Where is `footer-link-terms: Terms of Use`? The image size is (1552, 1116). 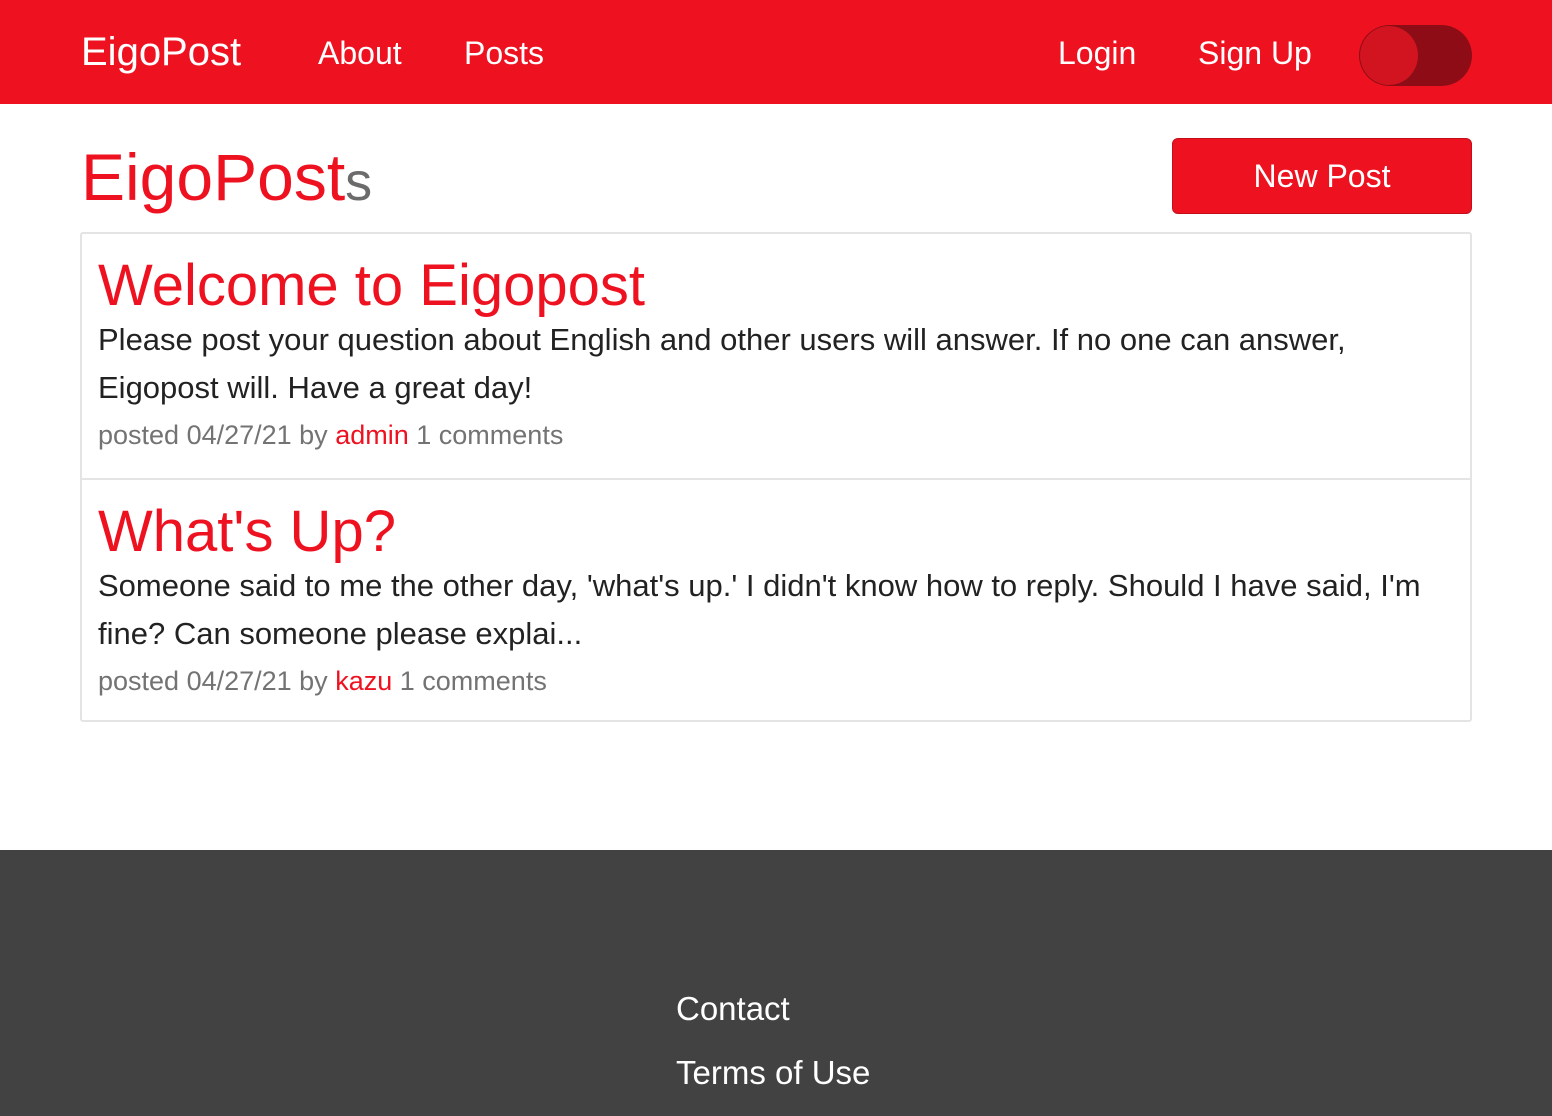 footer-link-terms: Terms of Use is located at coordinates (773, 1073).